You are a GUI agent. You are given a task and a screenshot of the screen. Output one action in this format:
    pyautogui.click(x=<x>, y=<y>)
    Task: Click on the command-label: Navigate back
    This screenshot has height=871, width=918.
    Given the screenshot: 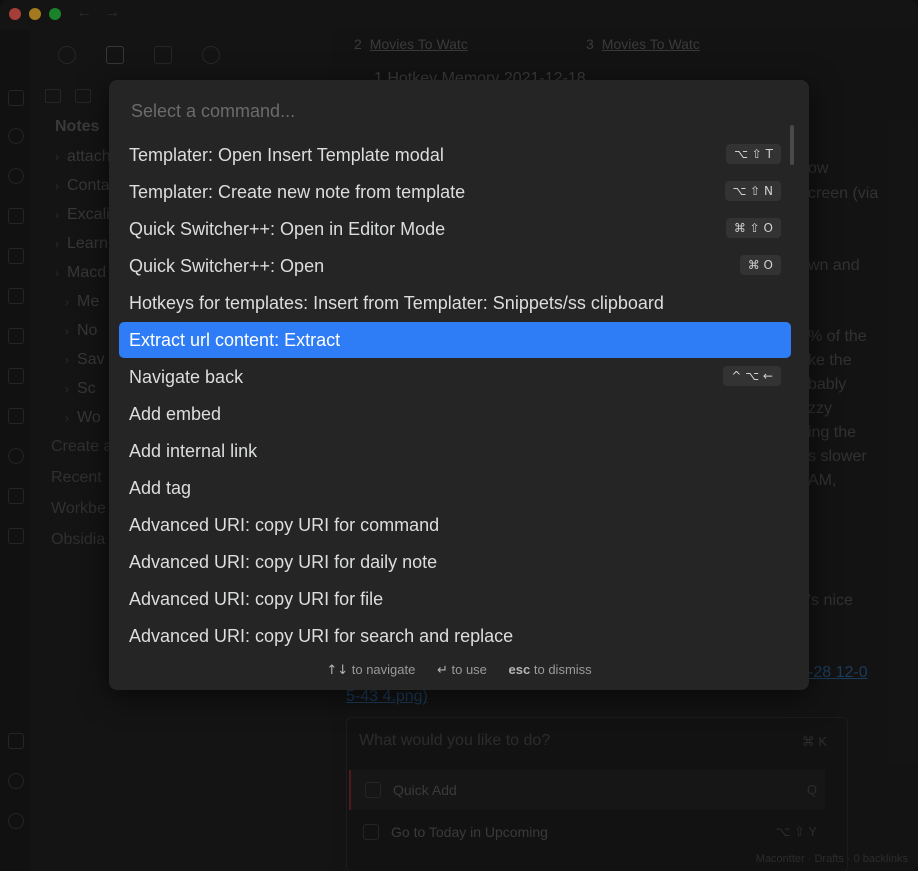 What is the action you would take?
    pyautogui.click(x=186, y=377)
    